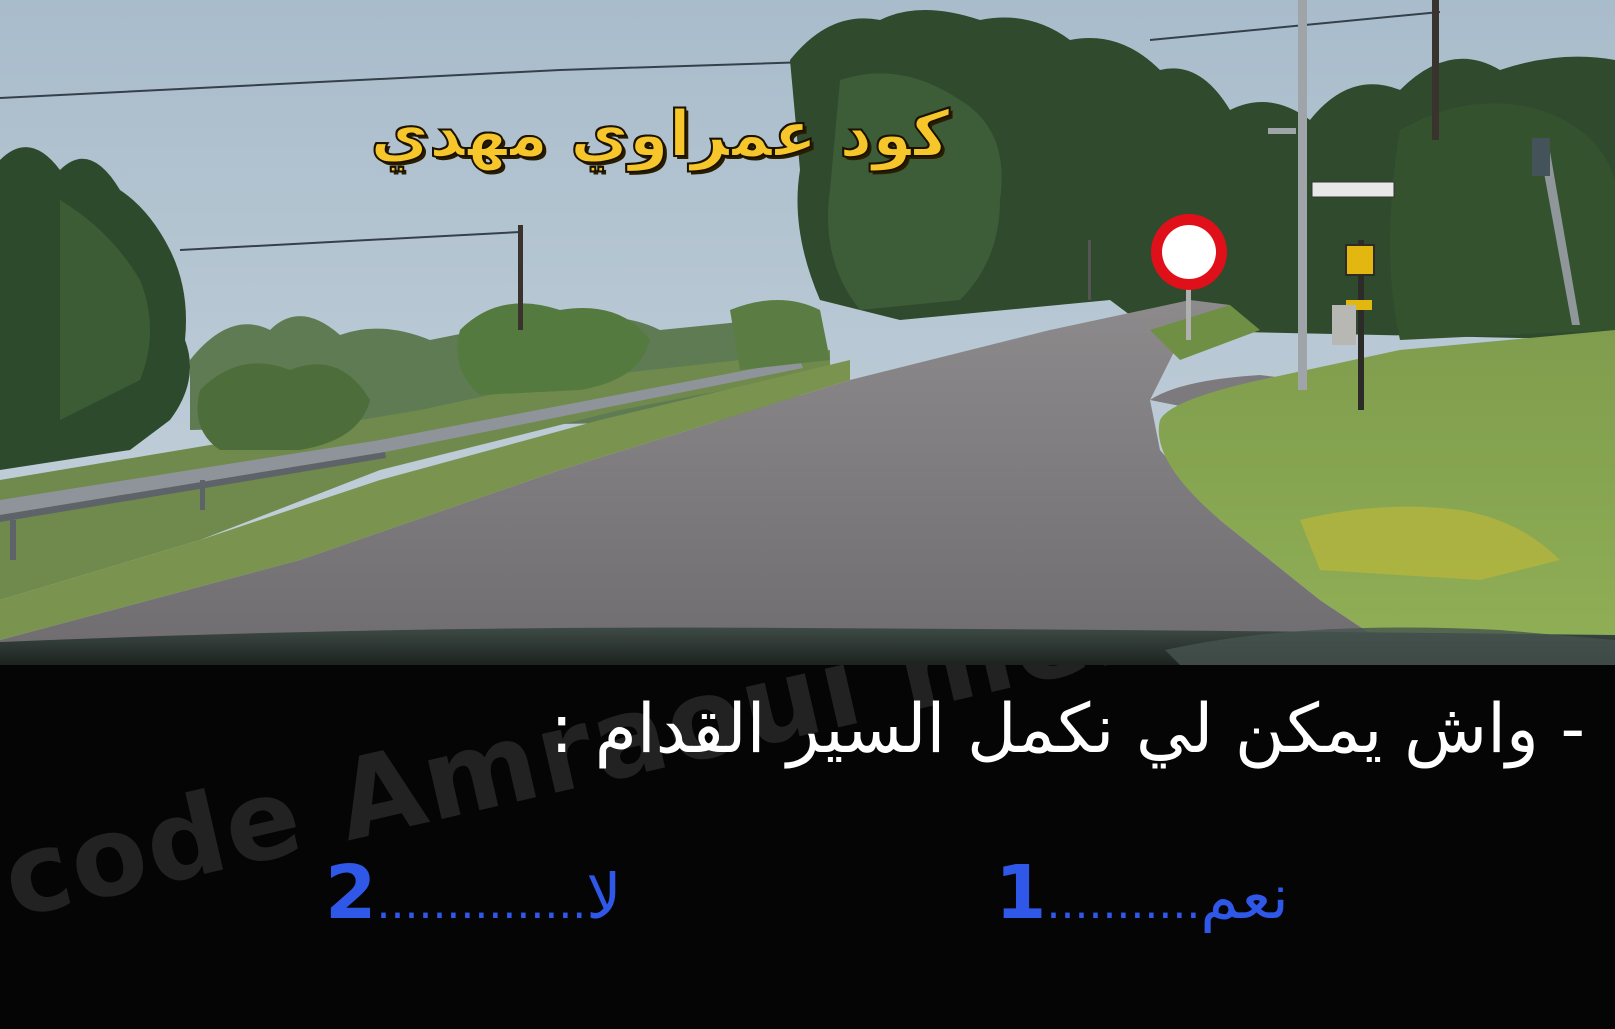  Describe the element at coordinates (1302, 195) in the screenshot. I see `lamp-pole` at that location.